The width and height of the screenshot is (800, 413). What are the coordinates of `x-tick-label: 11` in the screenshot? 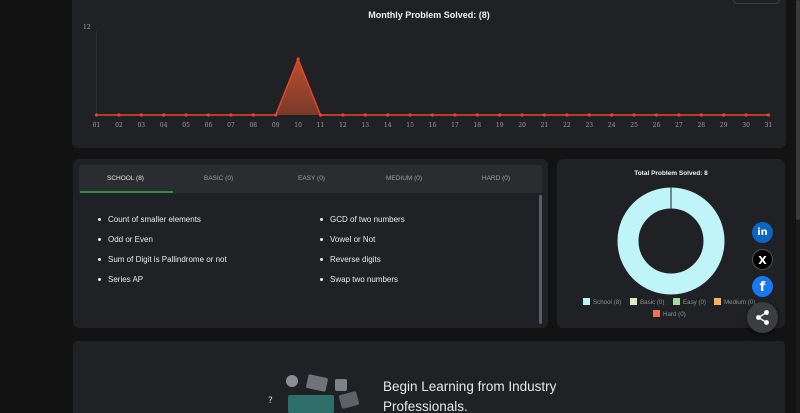 It's located at (321, 125).